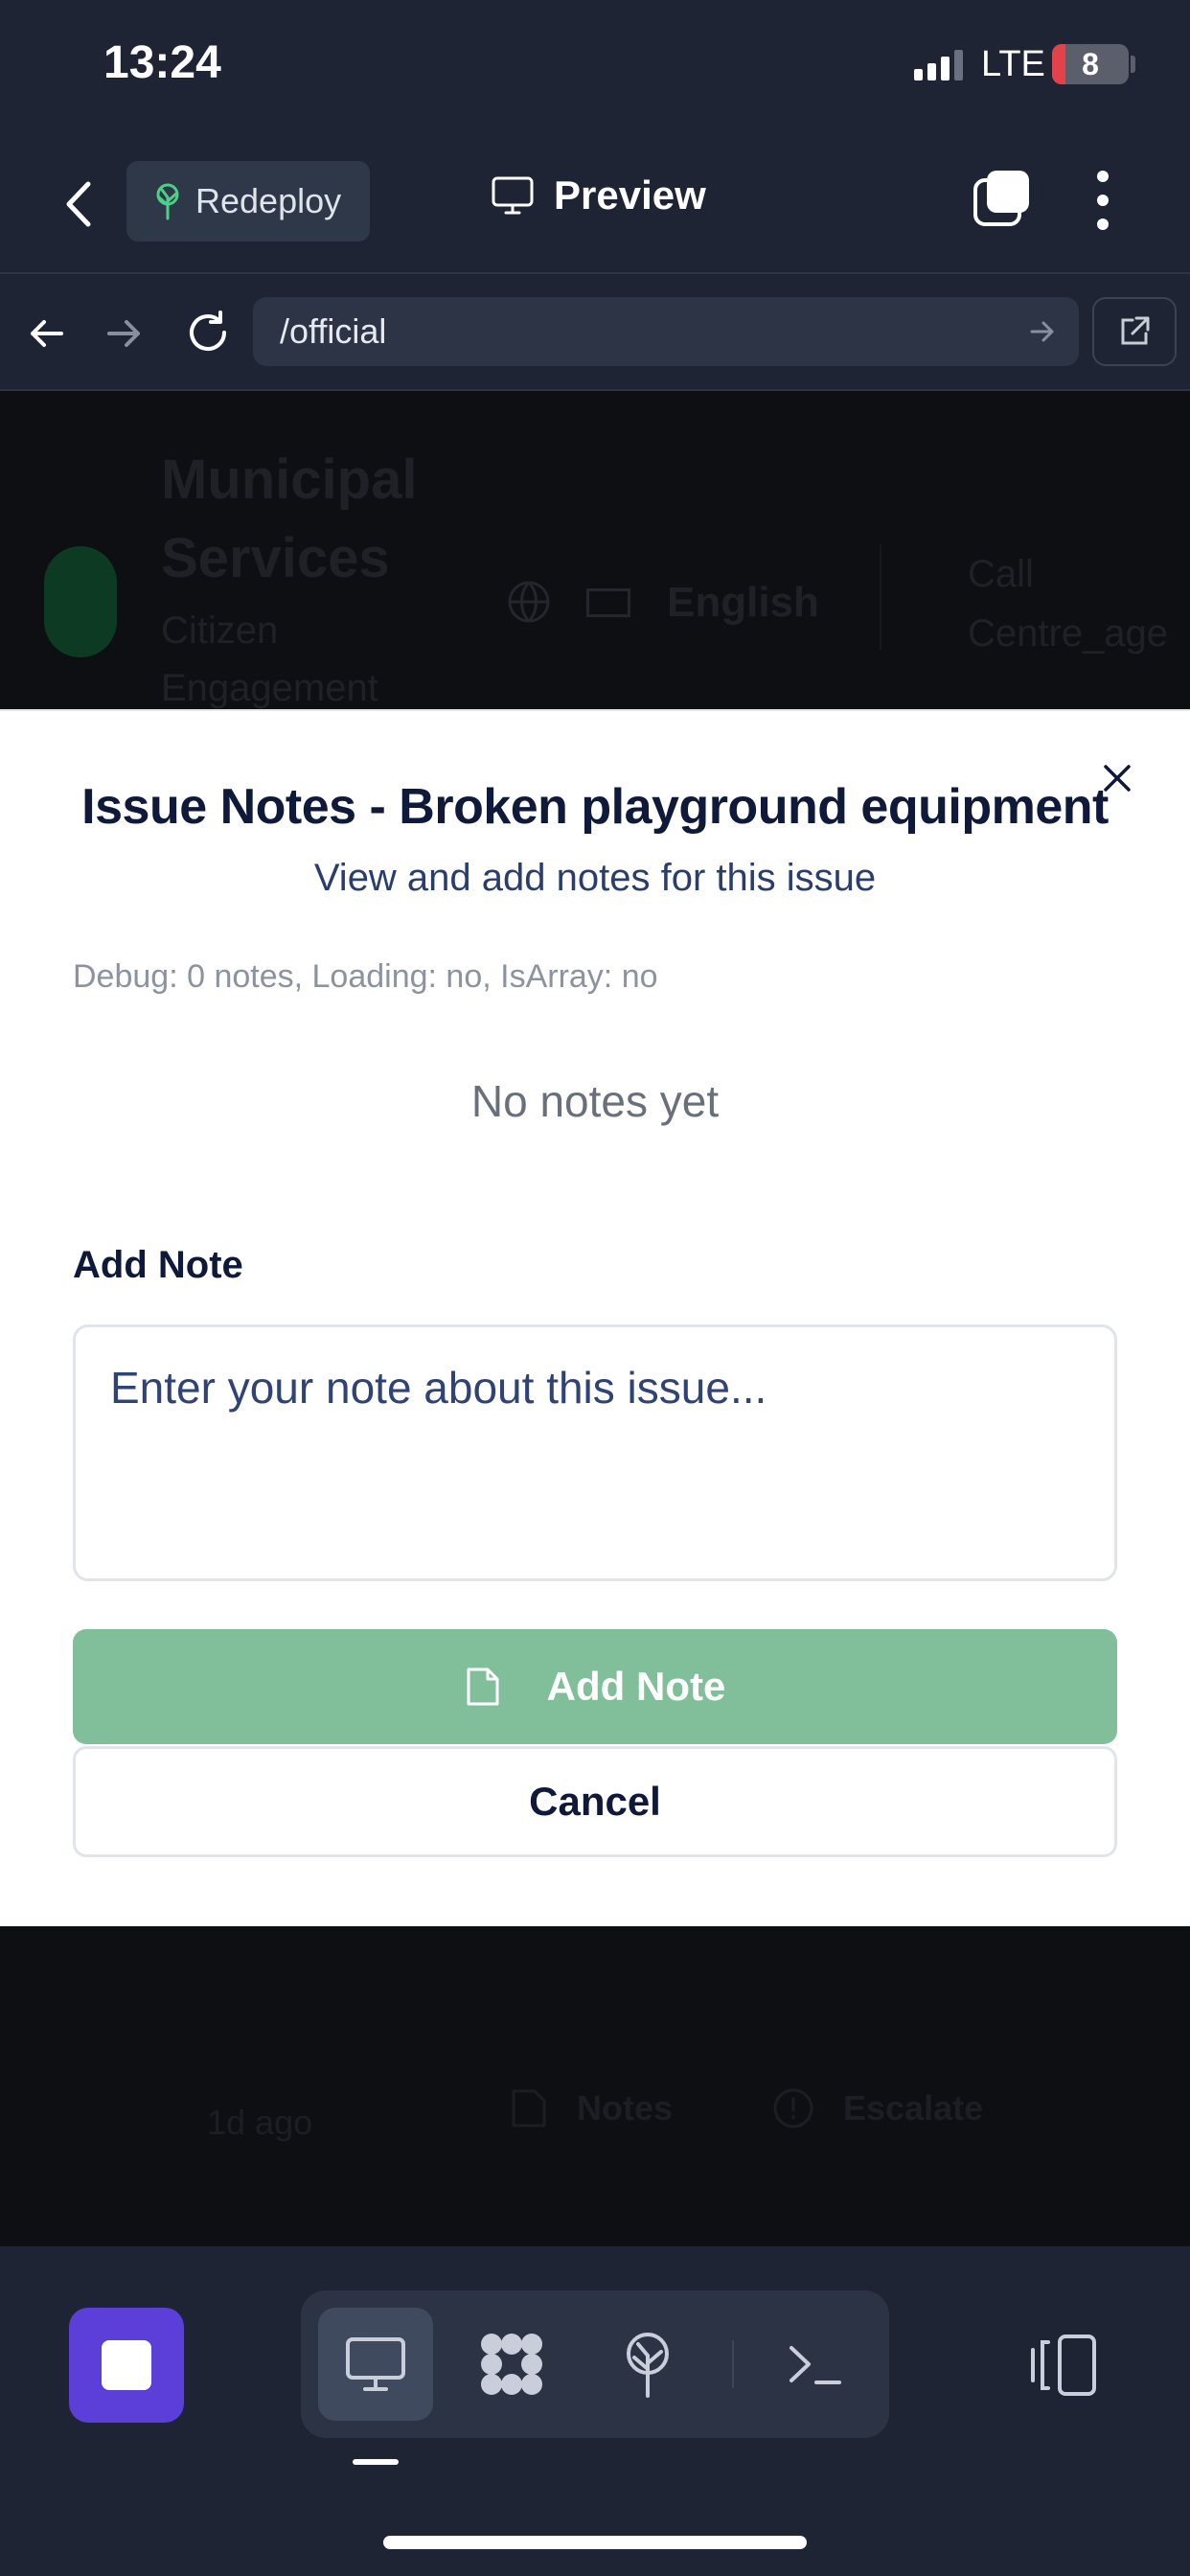 This screenshot has height=2576, width=1190. I want to click on network-type: LTE, so click(1013, 64).